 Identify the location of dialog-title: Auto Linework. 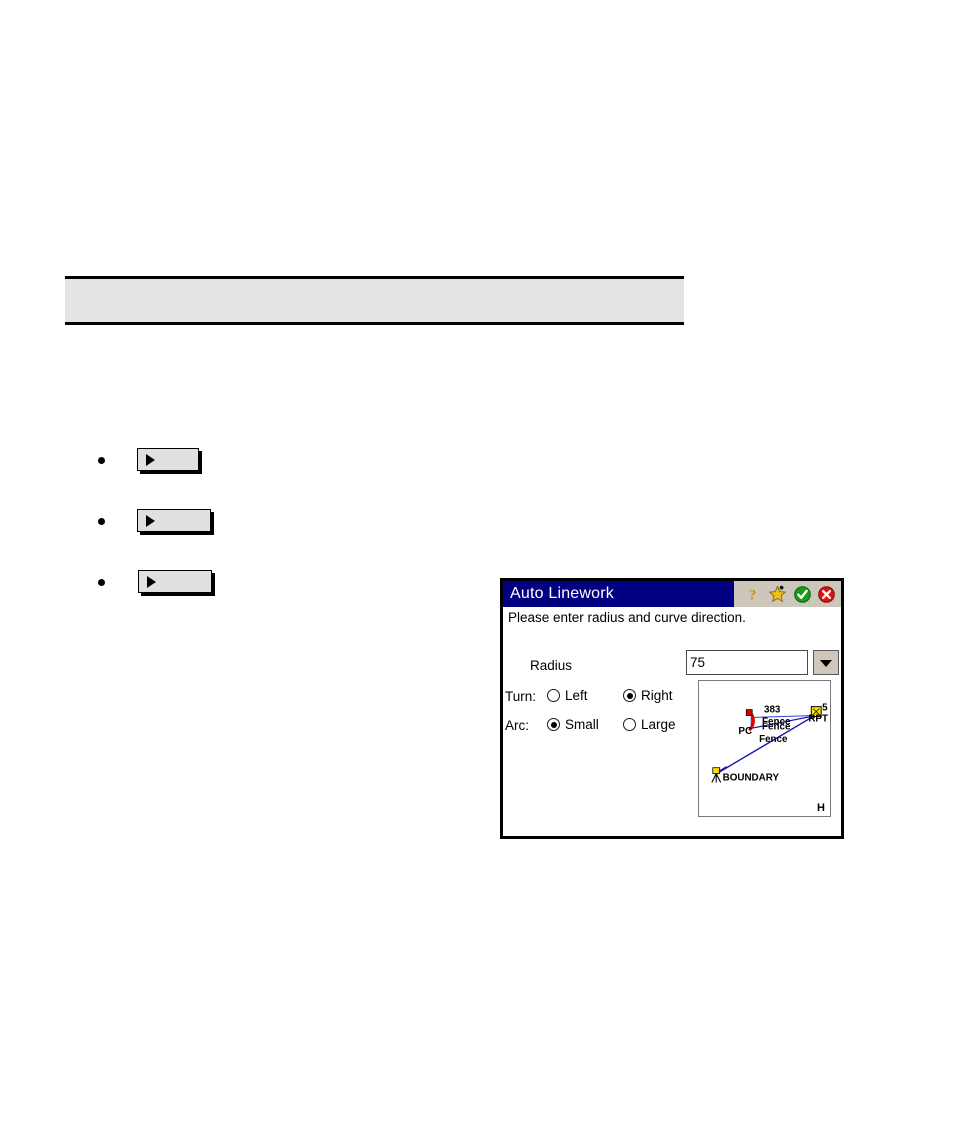
(562, 593).